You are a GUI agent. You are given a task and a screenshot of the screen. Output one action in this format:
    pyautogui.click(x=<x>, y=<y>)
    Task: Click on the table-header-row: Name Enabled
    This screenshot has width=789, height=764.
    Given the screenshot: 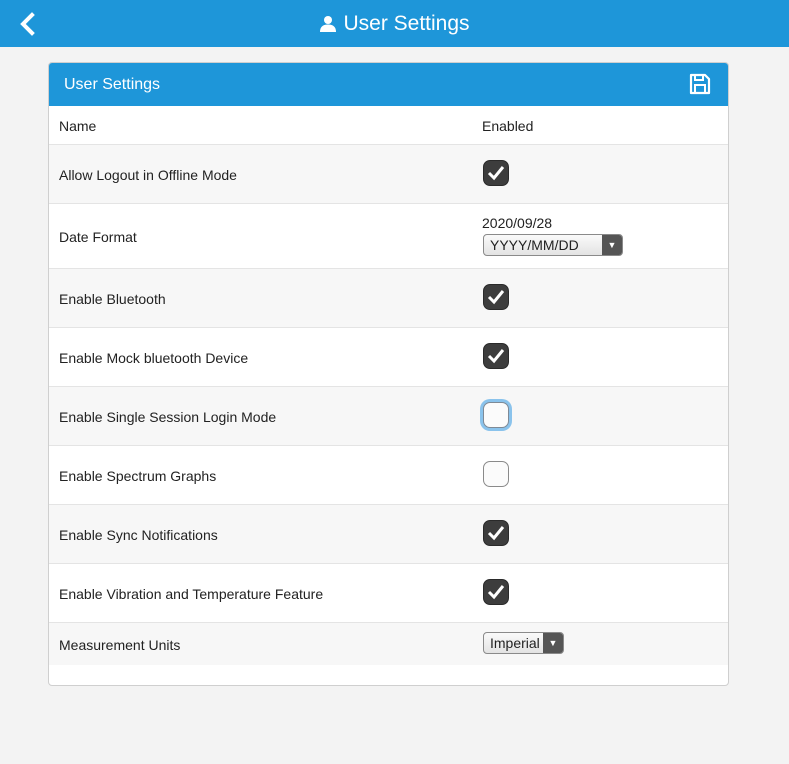 What is the action you would take?
    pyautogui.click(x=388, y=125)
    